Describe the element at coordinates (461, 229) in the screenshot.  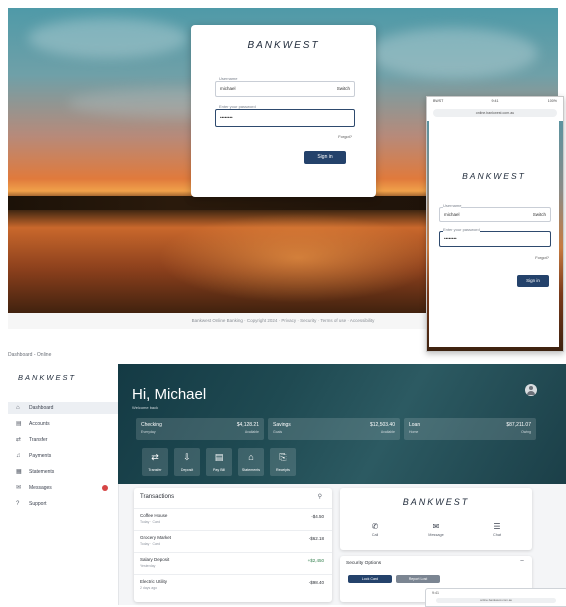
I see `phone-password-label: Enter your password` at that location.